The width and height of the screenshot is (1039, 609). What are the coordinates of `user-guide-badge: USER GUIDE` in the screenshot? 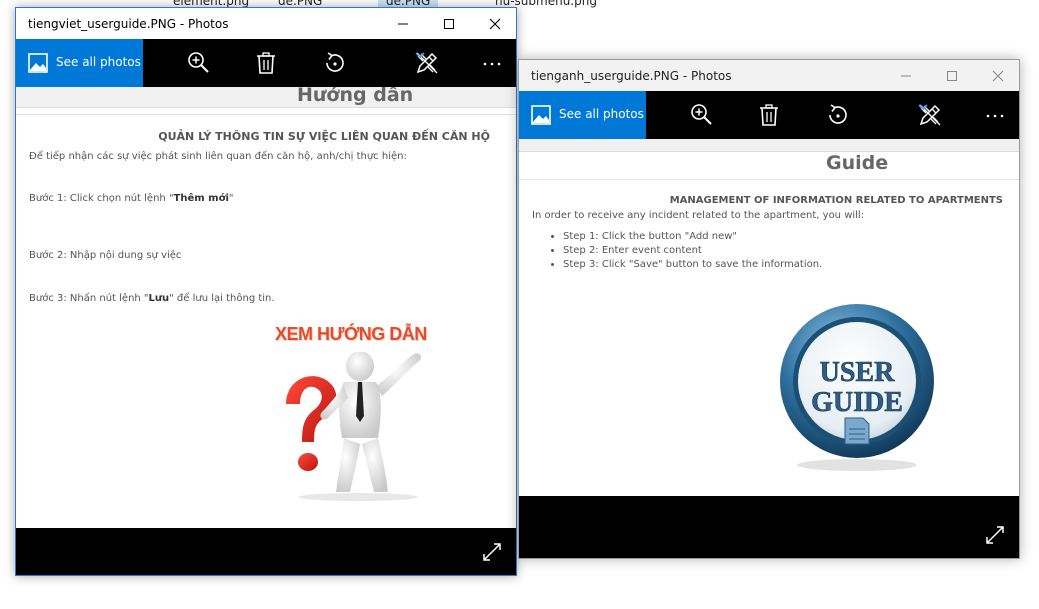 It's located at (857, 387).